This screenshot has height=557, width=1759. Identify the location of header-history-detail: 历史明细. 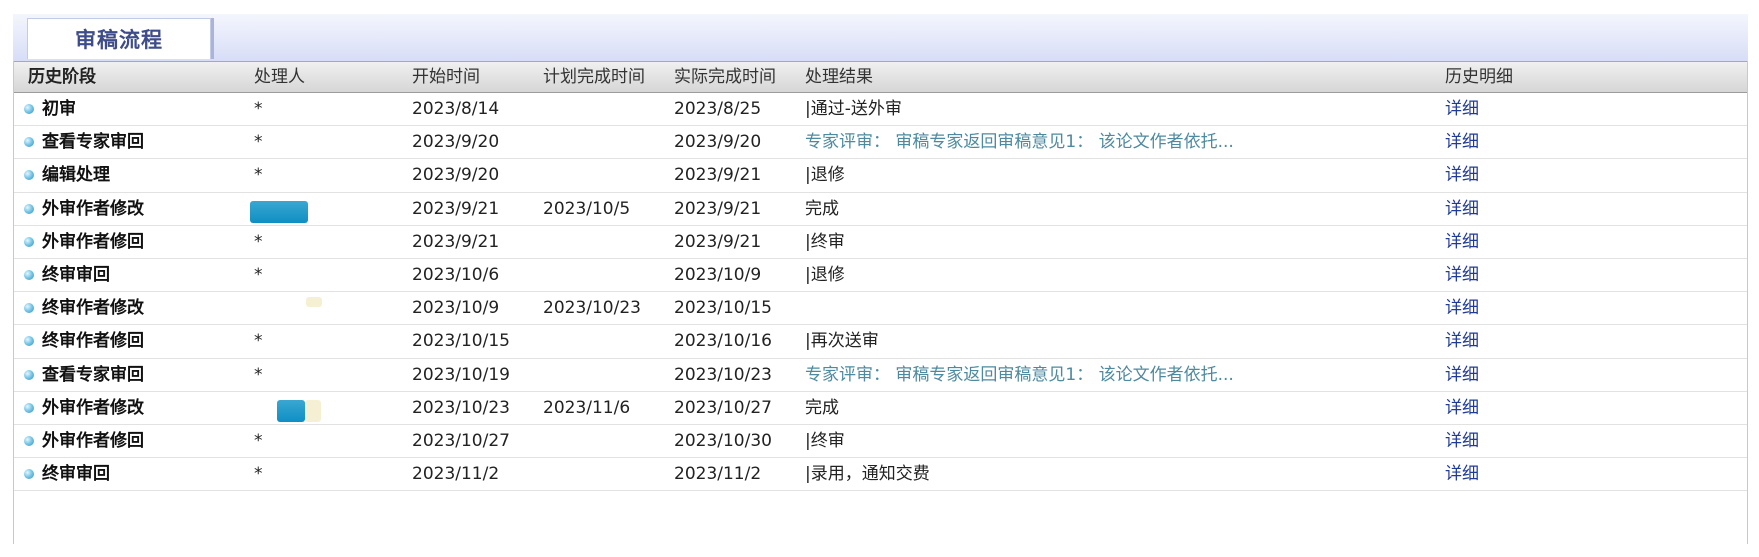
(1479, 77).